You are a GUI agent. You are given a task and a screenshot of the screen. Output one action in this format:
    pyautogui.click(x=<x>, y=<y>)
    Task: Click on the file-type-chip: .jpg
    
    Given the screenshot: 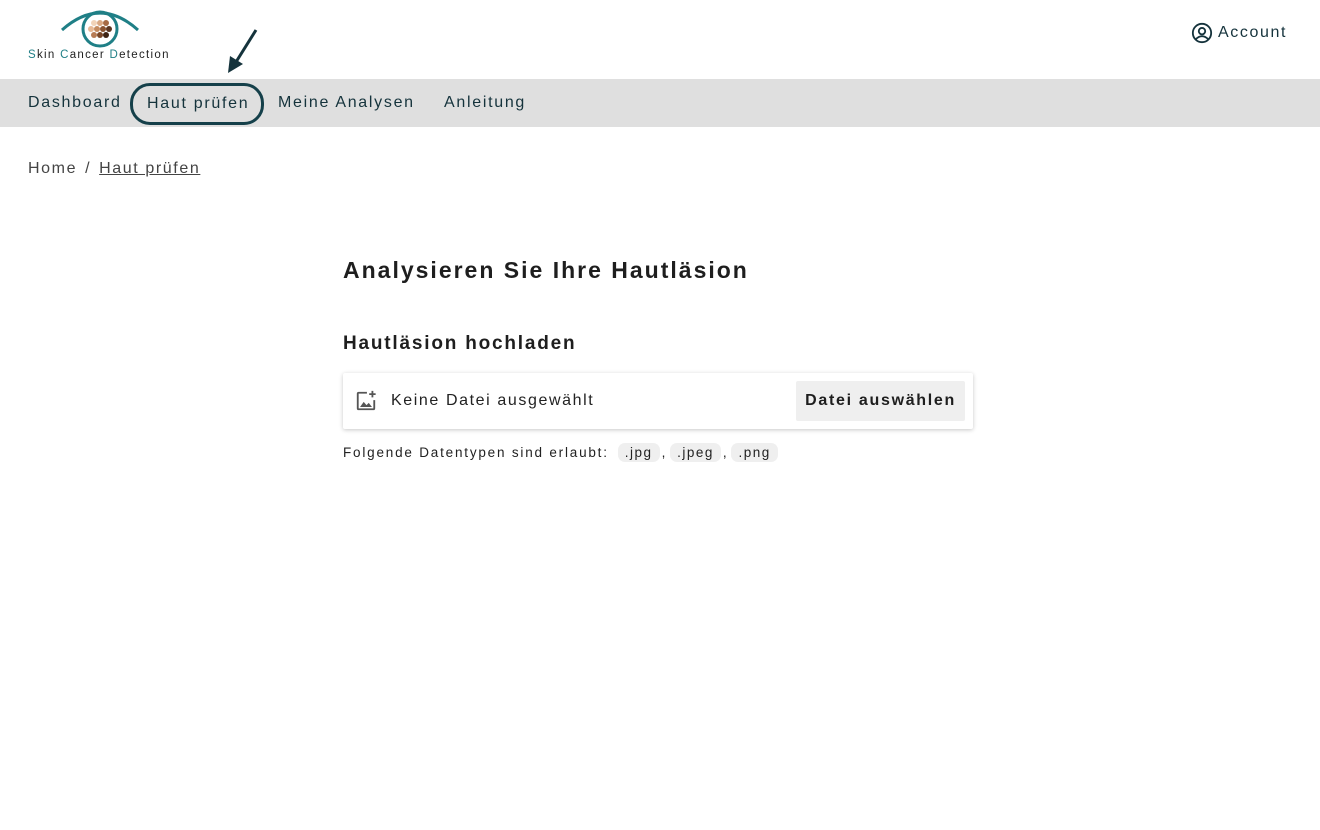 What is the action you would take?
    pyautogui.click(x=638, y=452)
    